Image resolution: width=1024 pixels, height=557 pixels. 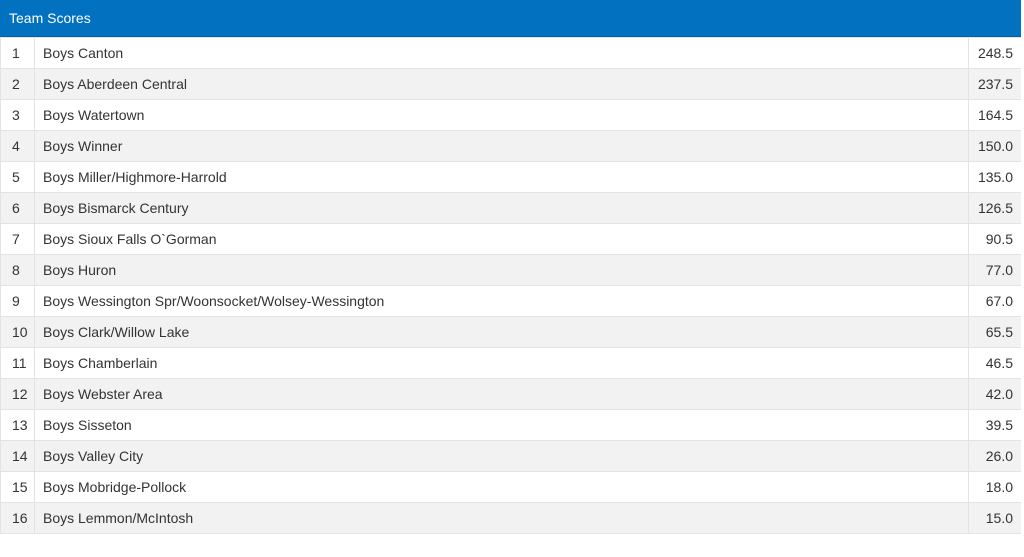 I want to click on rank-cell: 7, so click(x=17, y=239).